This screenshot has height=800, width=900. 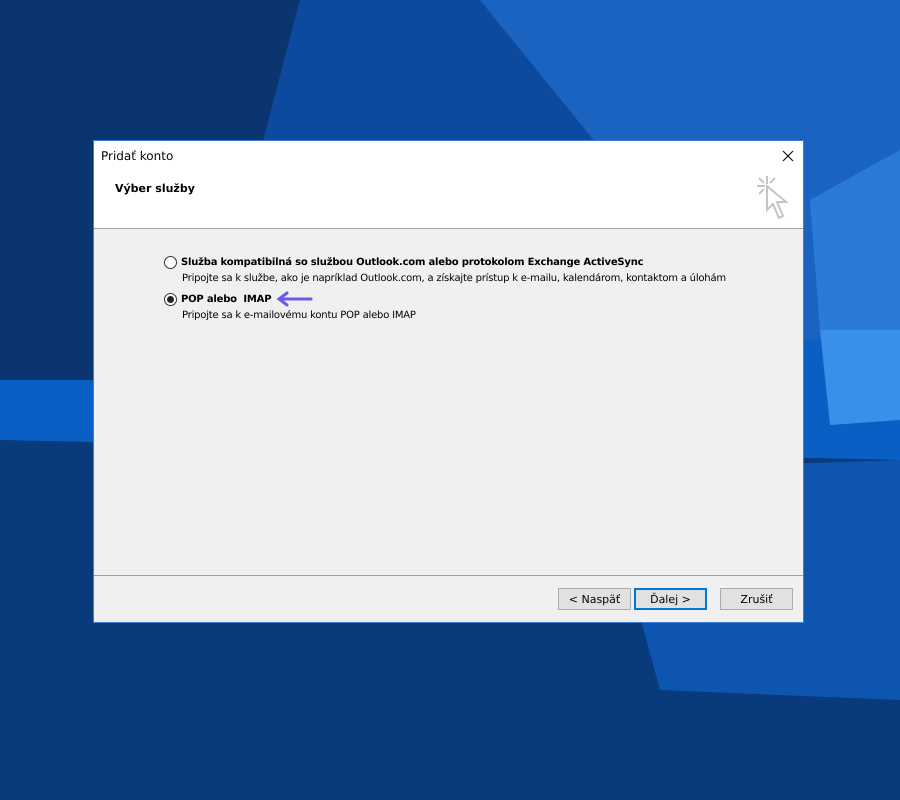 What do you see at coordinates (137, 156) in the screenshot?
I see `window-title: Pridať konto` at bounding box center [137, 156].